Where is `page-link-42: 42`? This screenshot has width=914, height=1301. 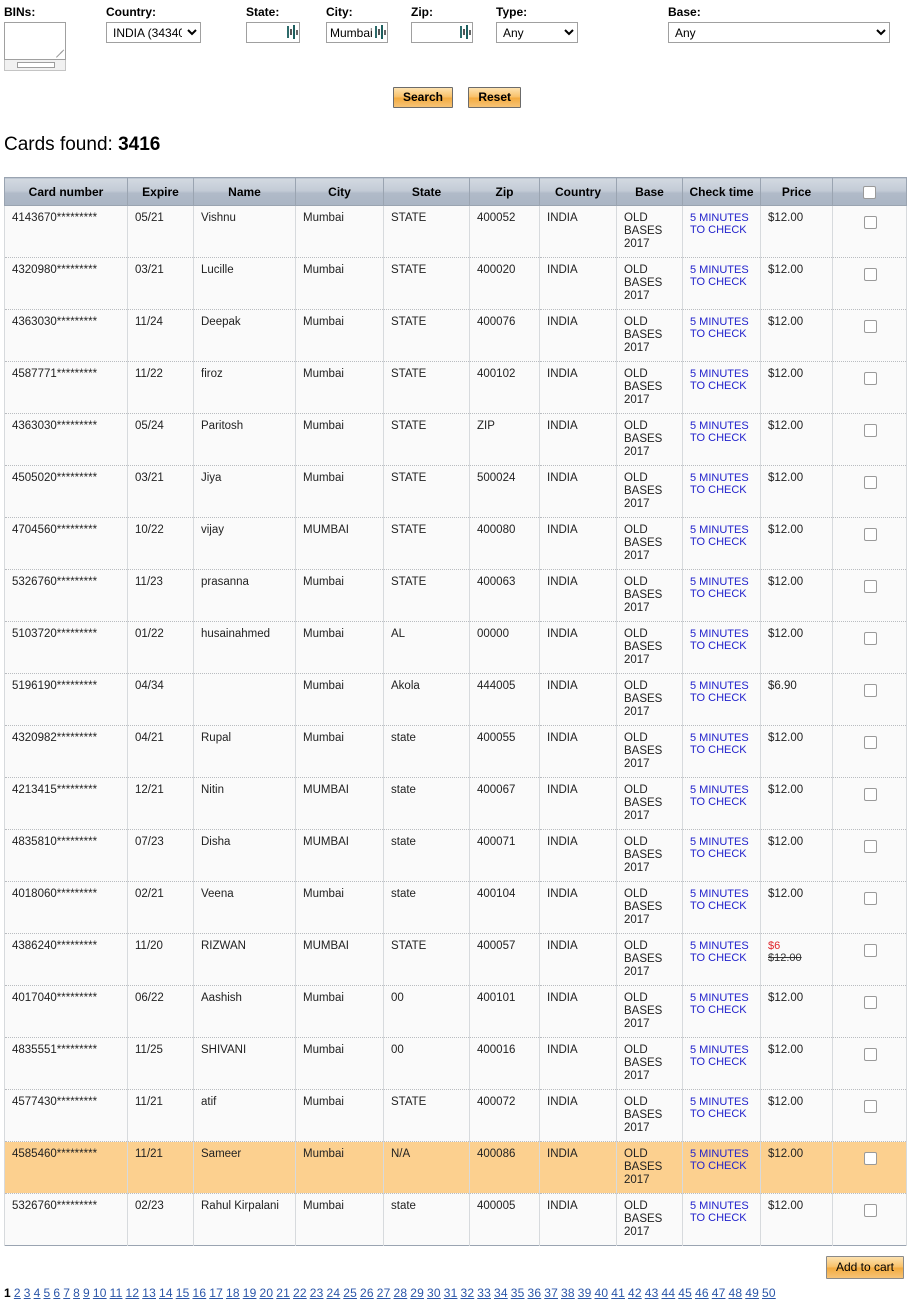
page-link-42: 42 is located at coordinates (635, 1293).